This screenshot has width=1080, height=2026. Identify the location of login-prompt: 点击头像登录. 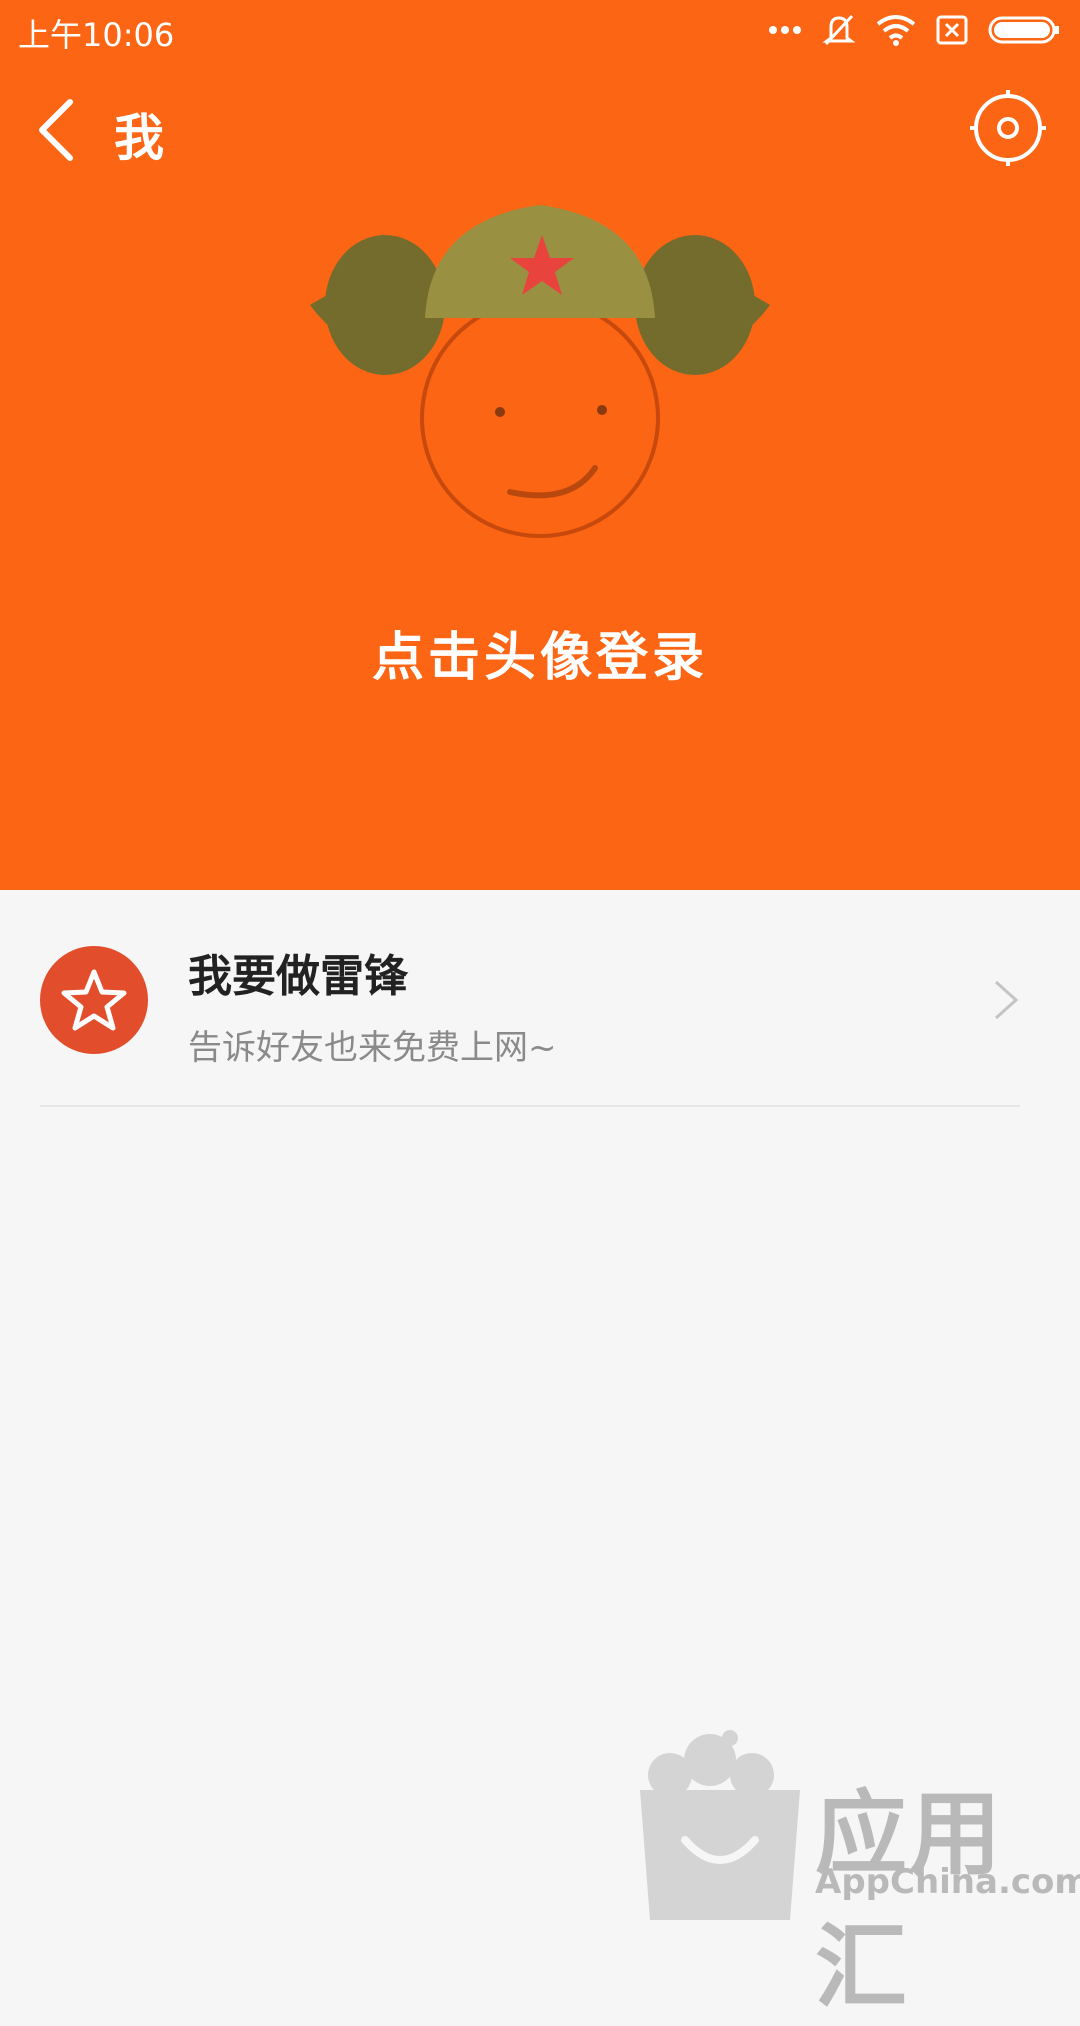
(540, 652).